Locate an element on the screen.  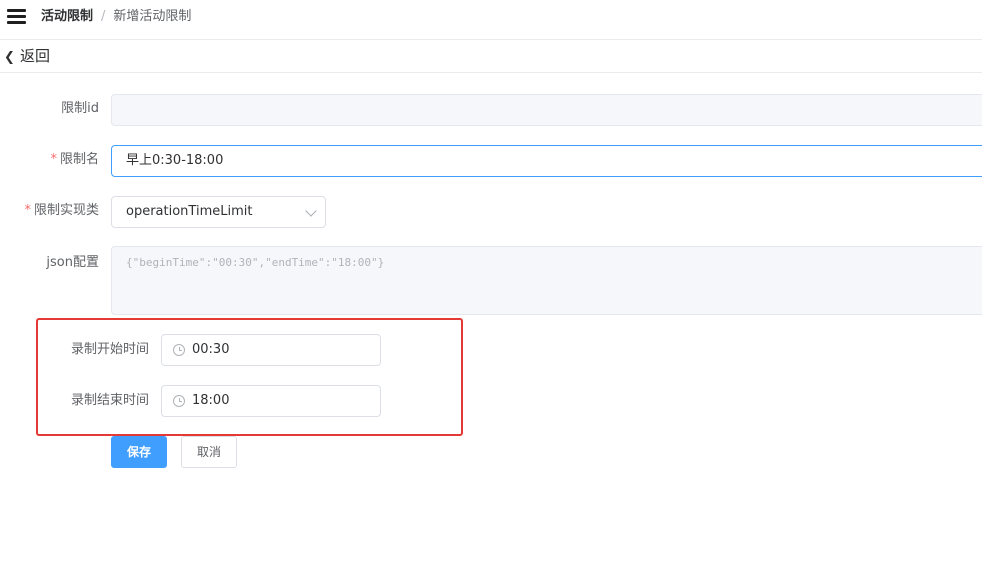
end-time-picker: 18:00 is located at coordinates (271, 401).